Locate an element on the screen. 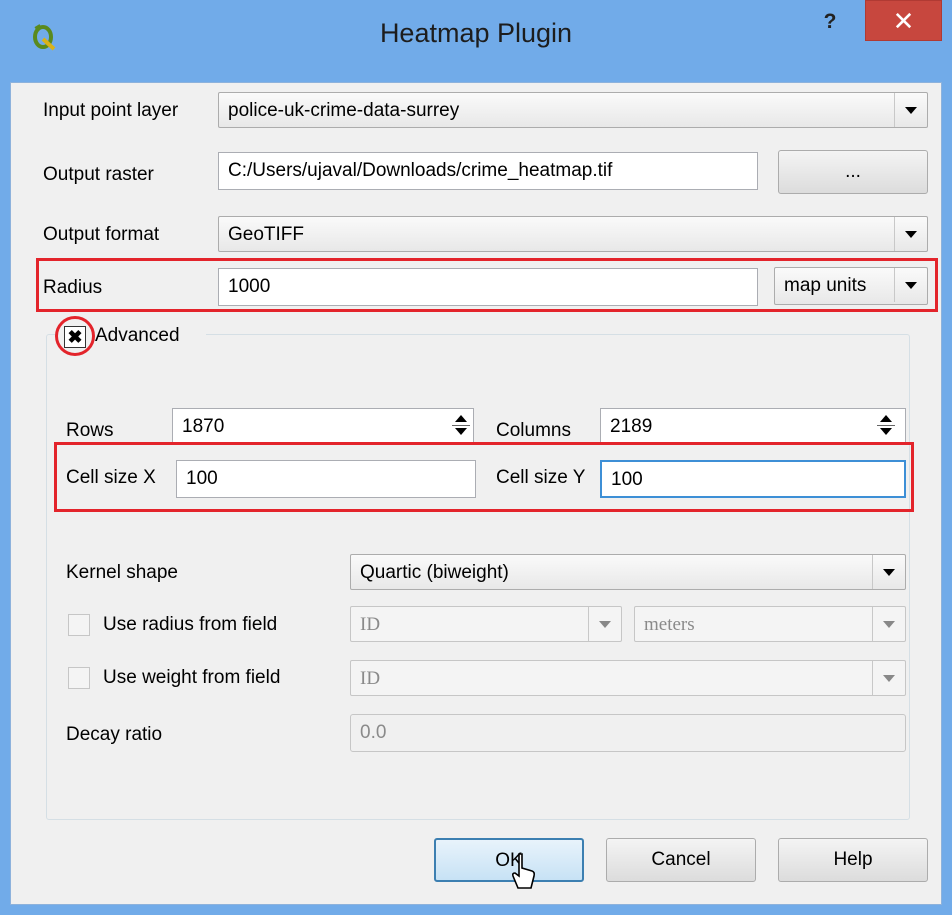 The image size is (952, 915). cell-size-x-input: 100 is located at coordinates (326, 479).